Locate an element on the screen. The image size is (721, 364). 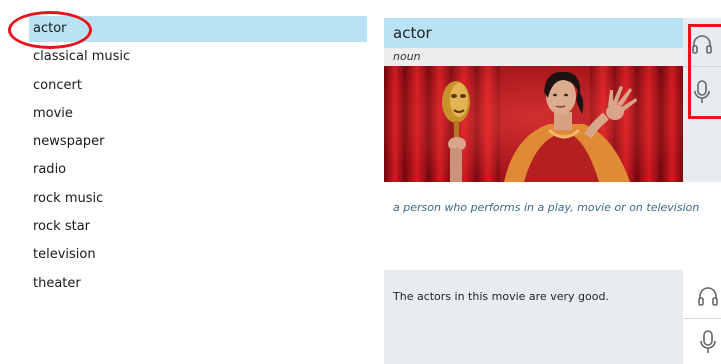
word-item-television: television is located at coordinates (198, 255).